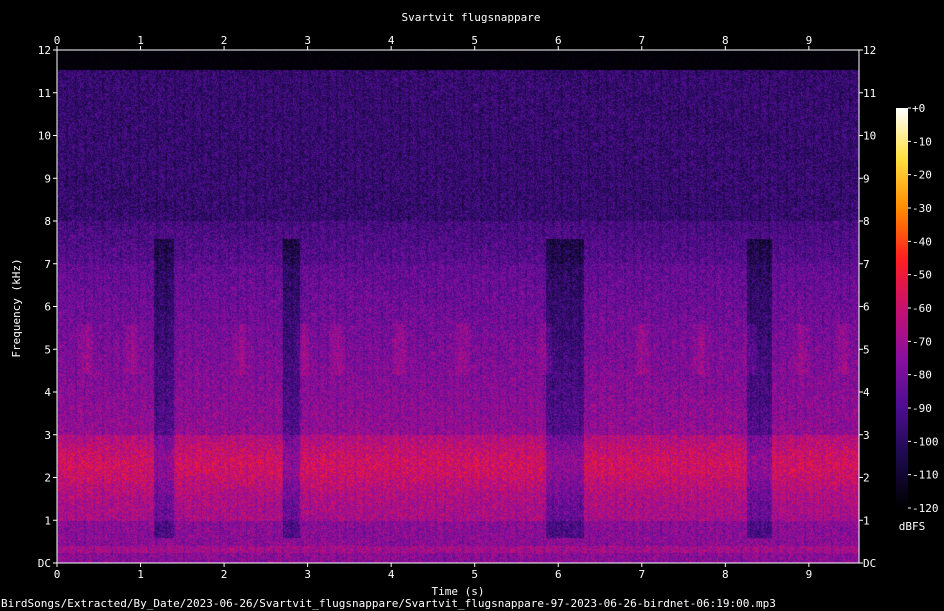  I want to click on x-tick-label-bottom: 0, so click(57, 574).